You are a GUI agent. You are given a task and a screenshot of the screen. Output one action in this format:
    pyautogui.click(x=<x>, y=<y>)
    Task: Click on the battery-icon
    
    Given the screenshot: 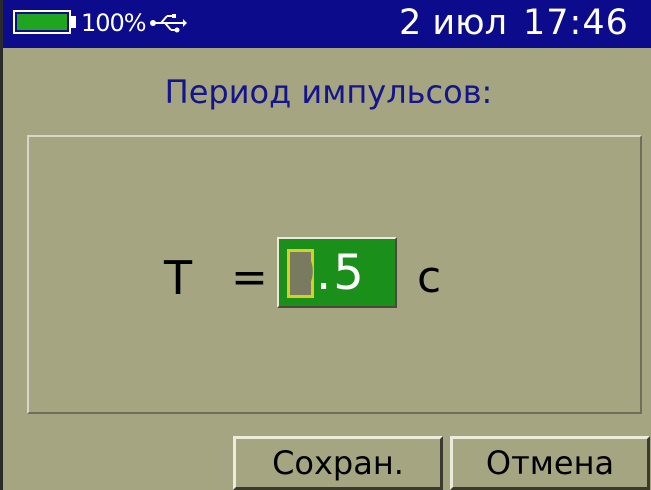 What is the action you would take?
    pyautogui.click(x=42, y=22)
    